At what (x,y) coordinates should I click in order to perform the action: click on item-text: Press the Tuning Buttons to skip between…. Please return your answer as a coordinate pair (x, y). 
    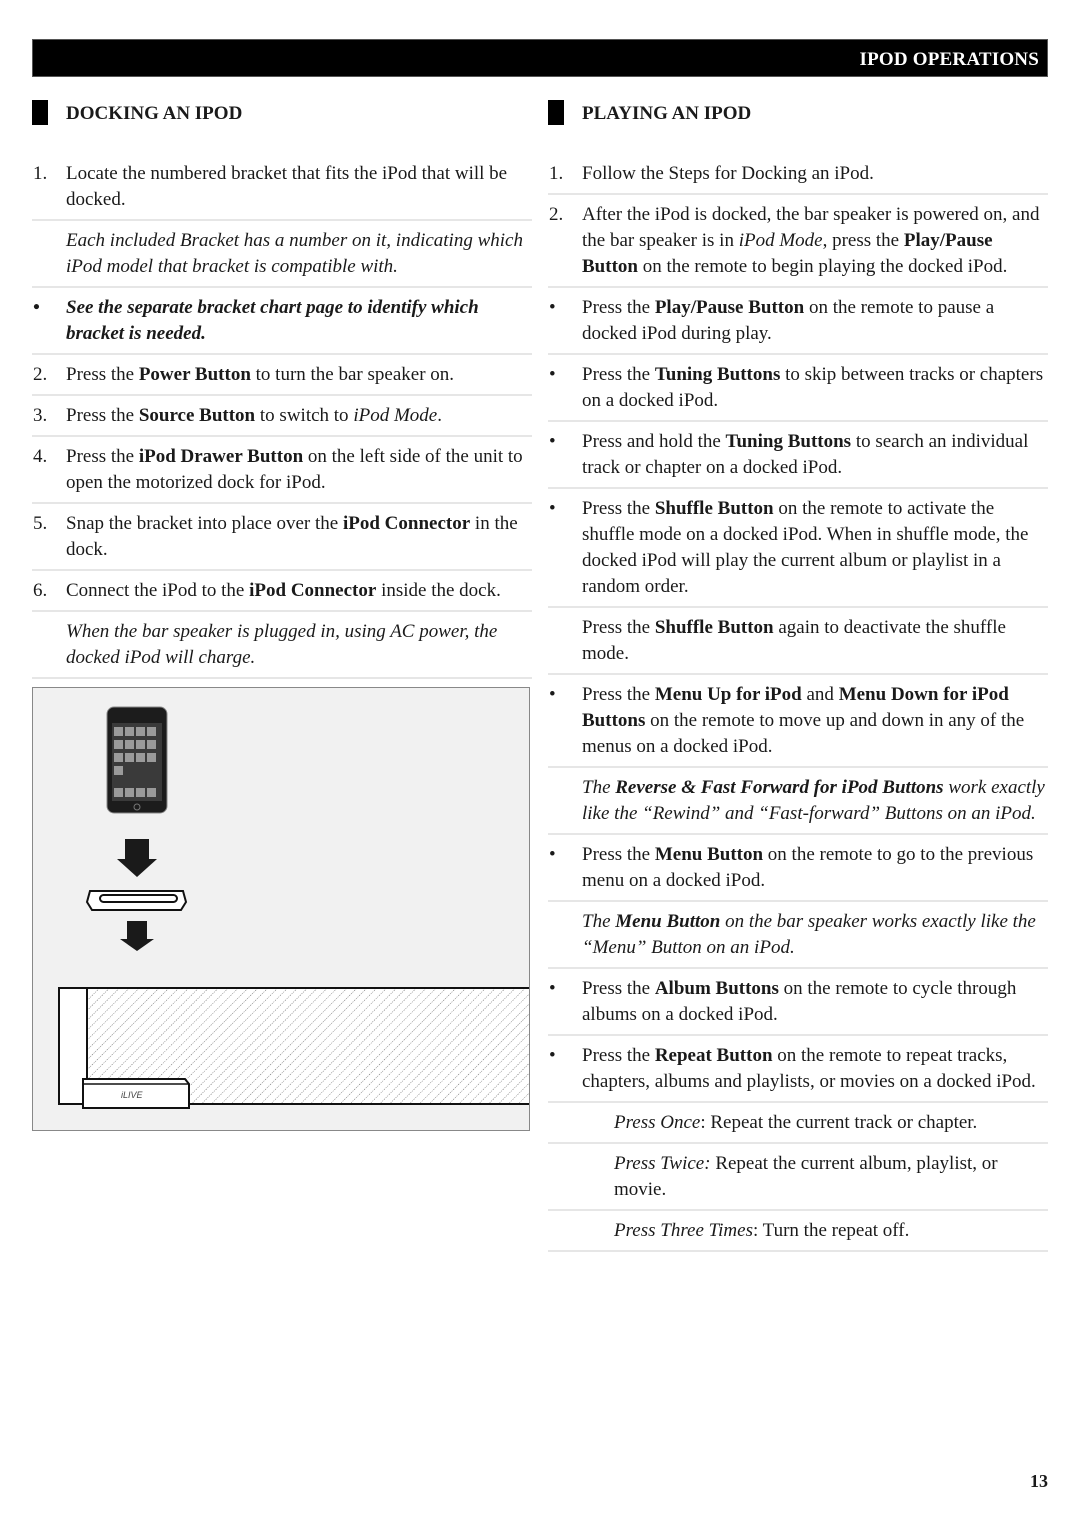
    Looking at the image, I should click on (812, 387).